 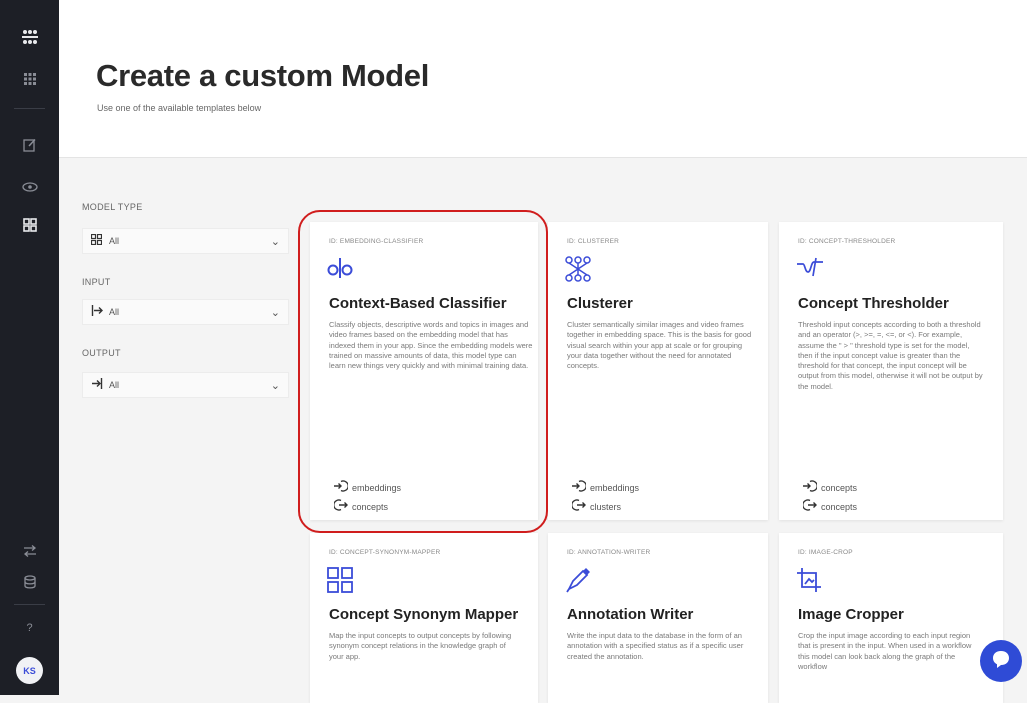 I want to click on models-icon, so click(x=29, y=225).